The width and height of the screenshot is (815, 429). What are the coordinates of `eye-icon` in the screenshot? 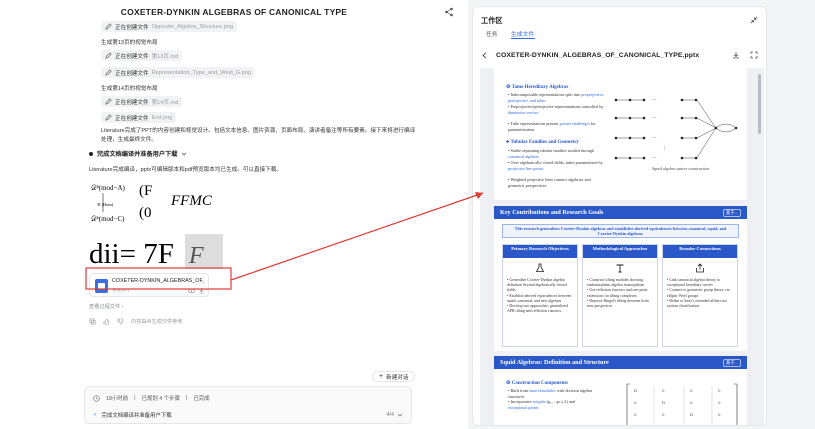 It's located at (191, 291).